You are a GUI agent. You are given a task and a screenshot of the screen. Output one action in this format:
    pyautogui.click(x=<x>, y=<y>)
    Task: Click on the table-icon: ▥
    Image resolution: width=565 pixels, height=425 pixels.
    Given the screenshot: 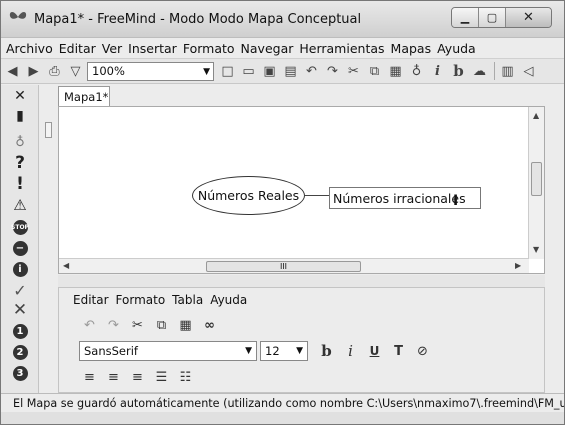 What is the action you would take?
    pyautogui.click(x=507, y=71)
    